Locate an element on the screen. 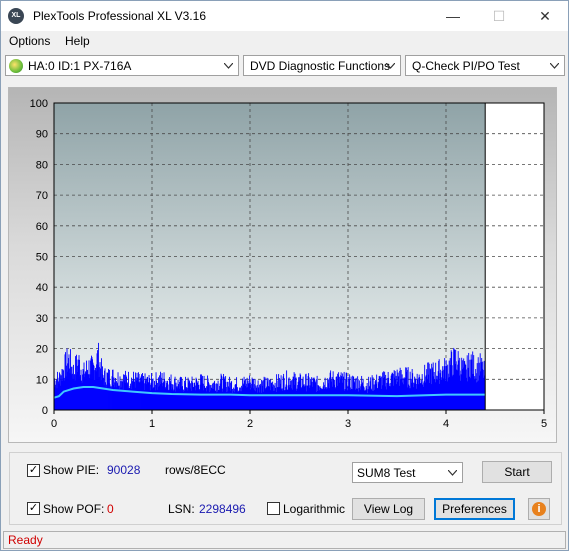  x-tick-label: 2 is located at coordinates (250, 424).